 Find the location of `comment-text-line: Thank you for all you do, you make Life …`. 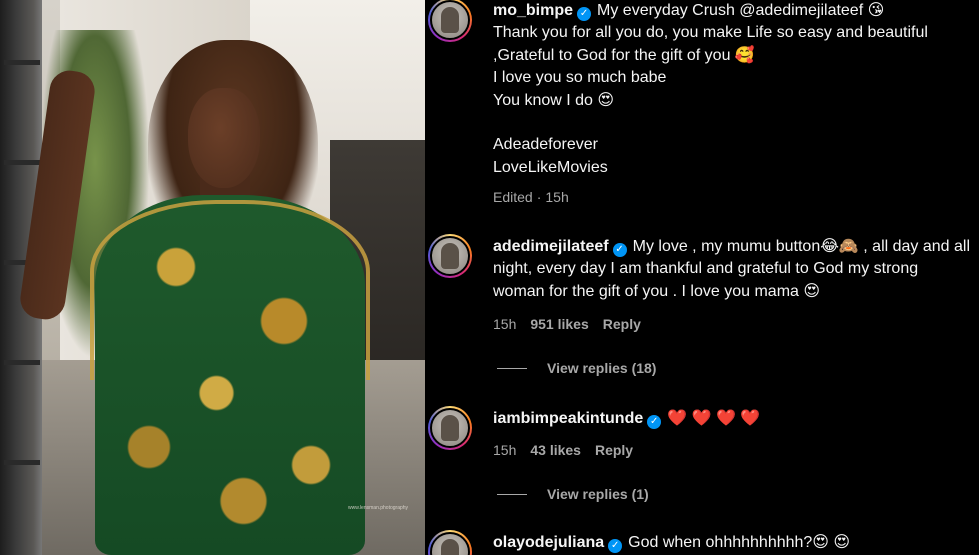

comment-text-line: Thank you for all you do, you make Life … is located at coordinates (710, 33).